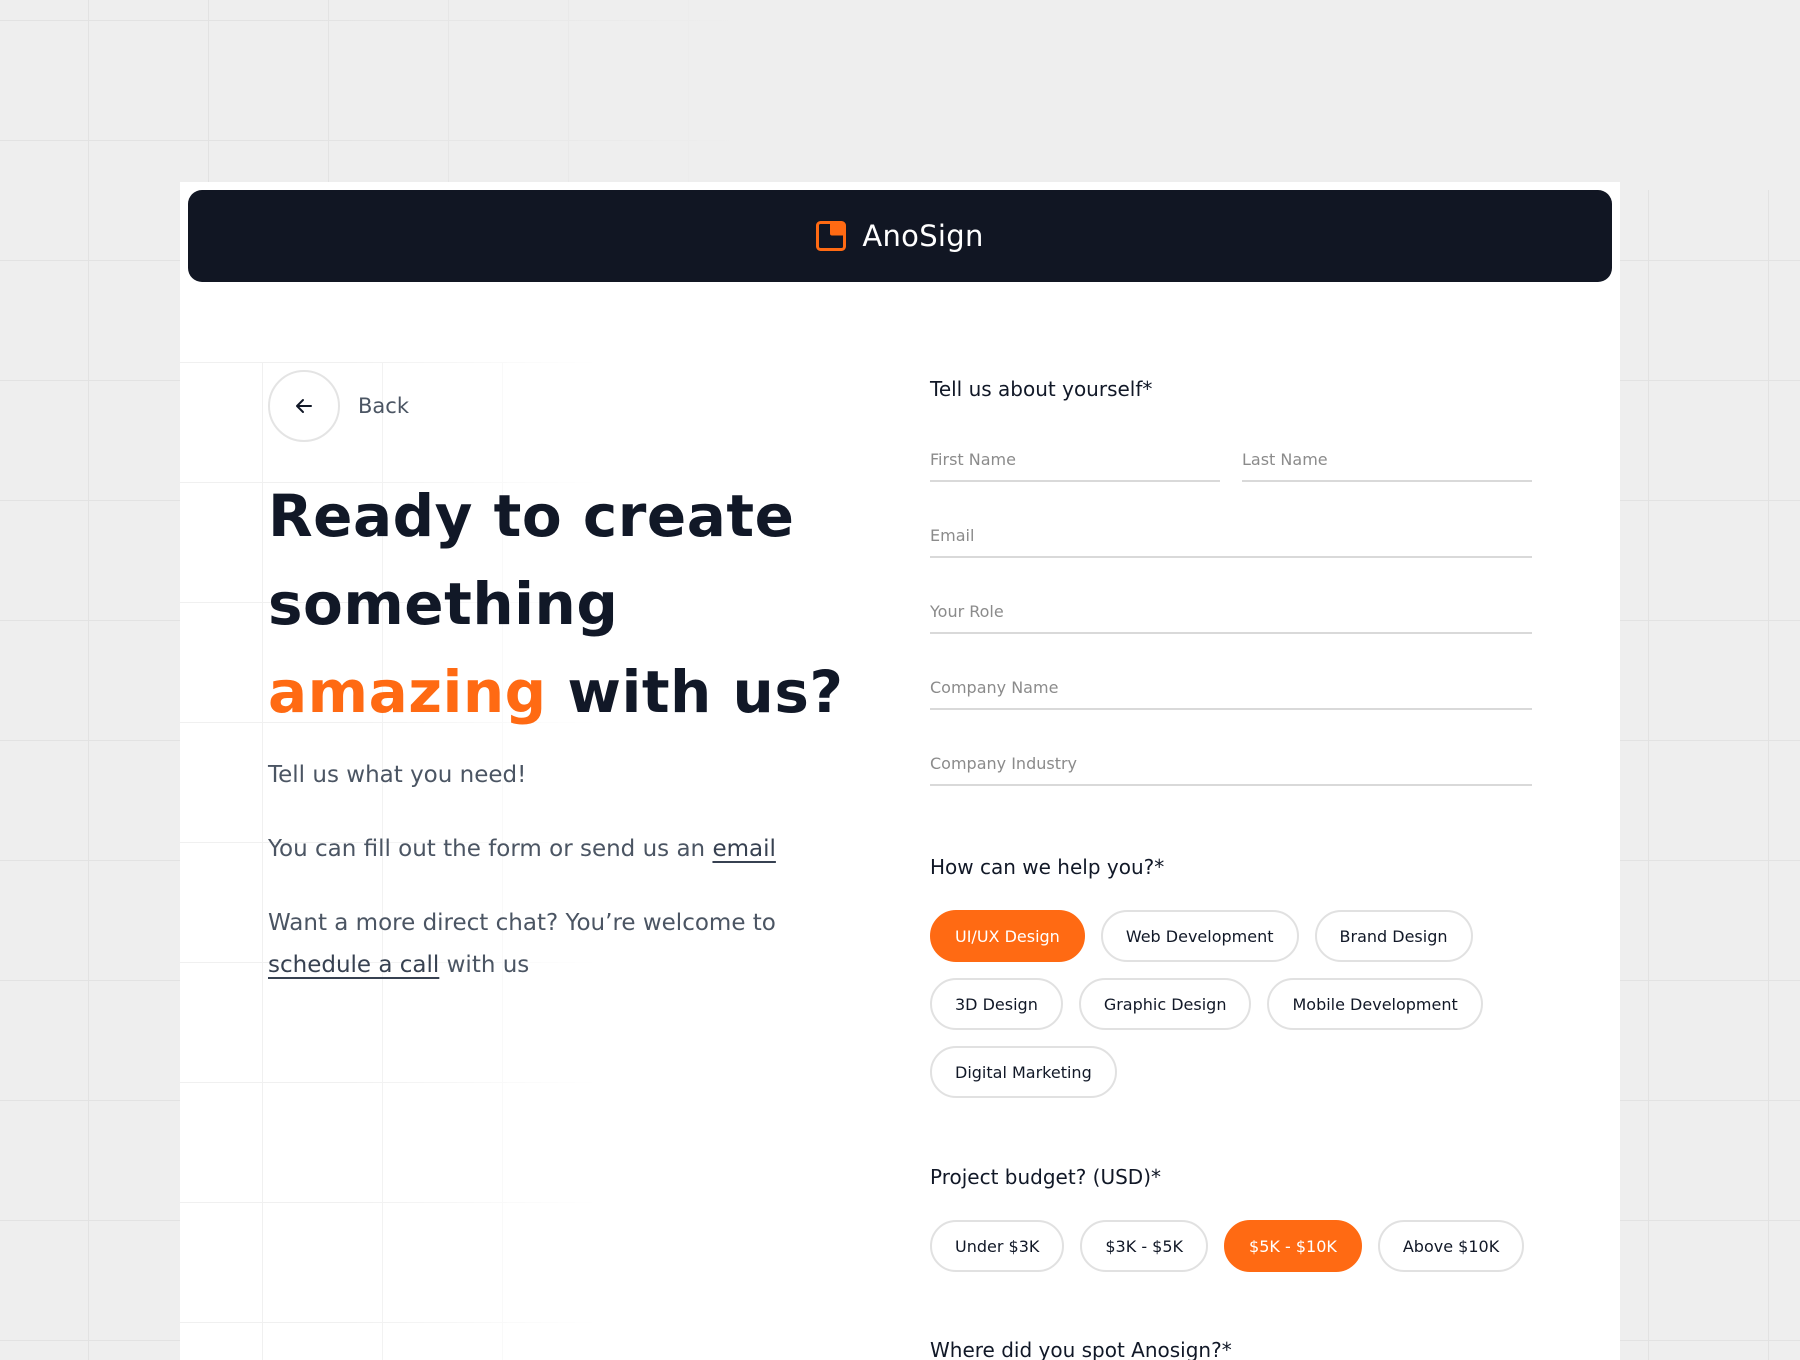  Describe the element at coordinates (531, 516) in the screenshot. I see `headline-line-1: Ready to create` at that location.